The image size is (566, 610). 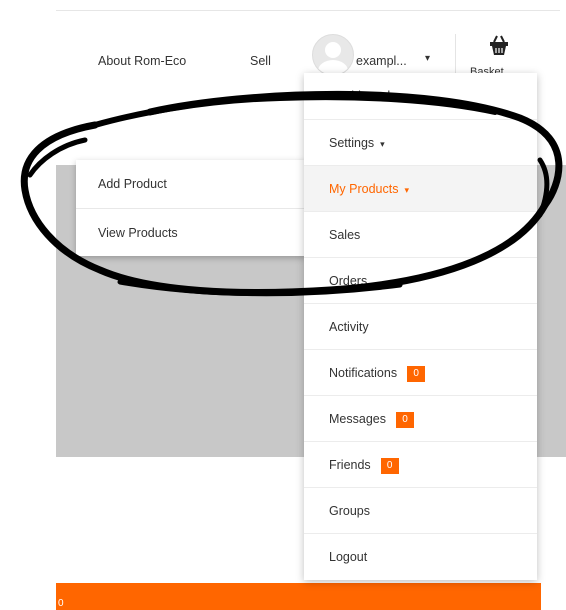 What do you see at coordinates (389, 465) in the screenshot?
I see `friends-count-badge: 0` at bounding box center [389, 465].